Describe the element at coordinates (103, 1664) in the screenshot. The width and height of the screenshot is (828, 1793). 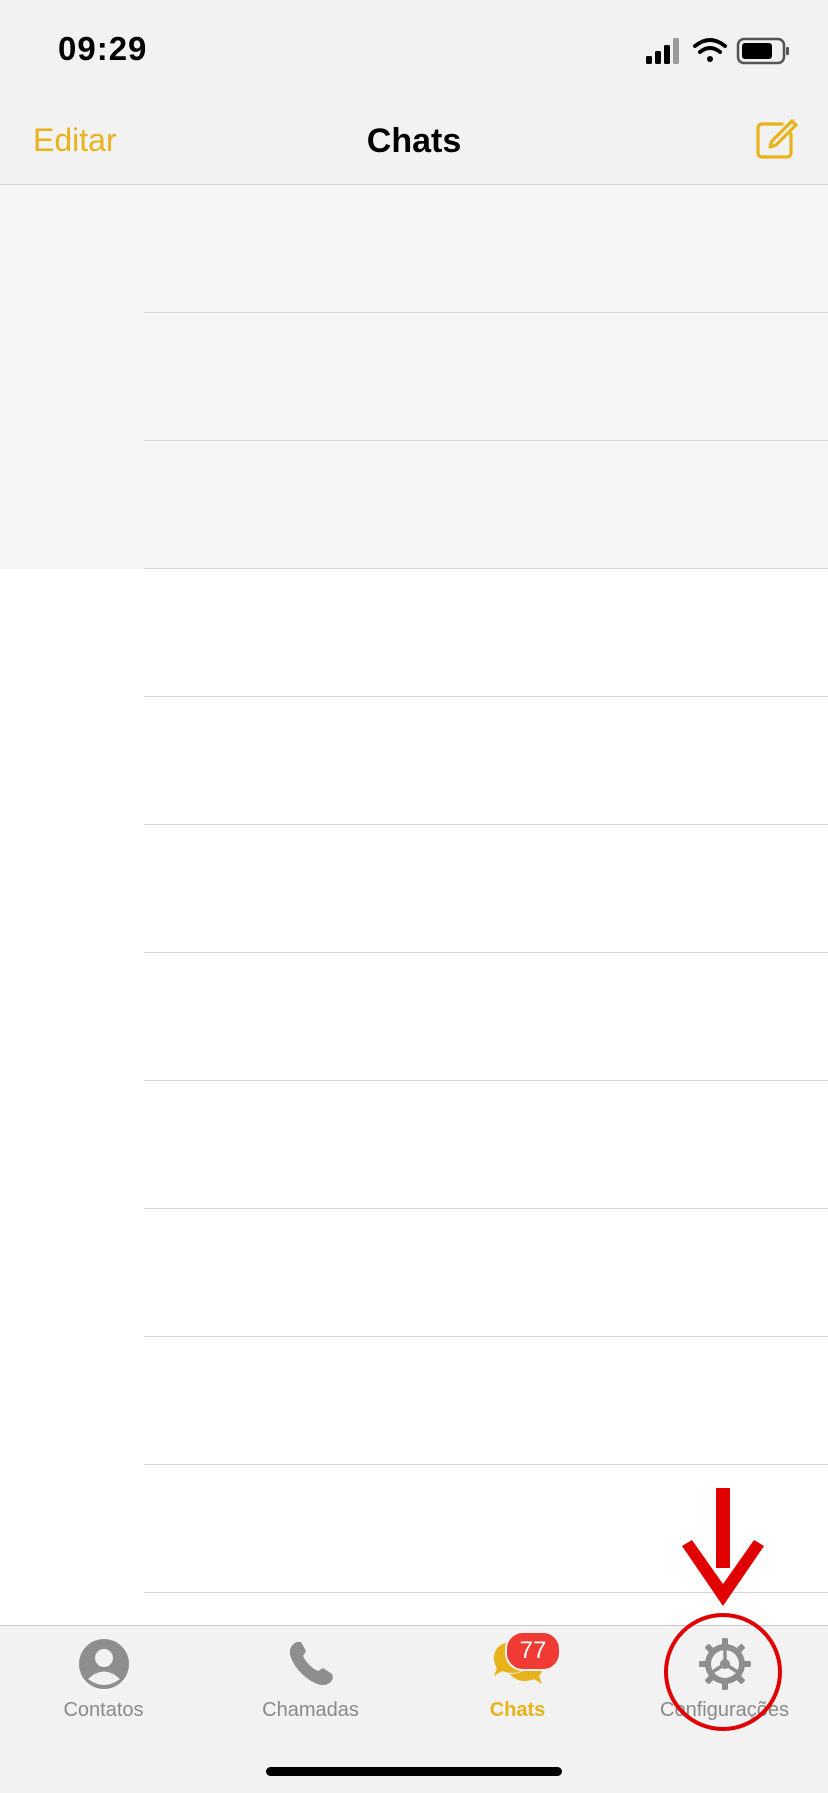
I see `contact-icon` at that location.